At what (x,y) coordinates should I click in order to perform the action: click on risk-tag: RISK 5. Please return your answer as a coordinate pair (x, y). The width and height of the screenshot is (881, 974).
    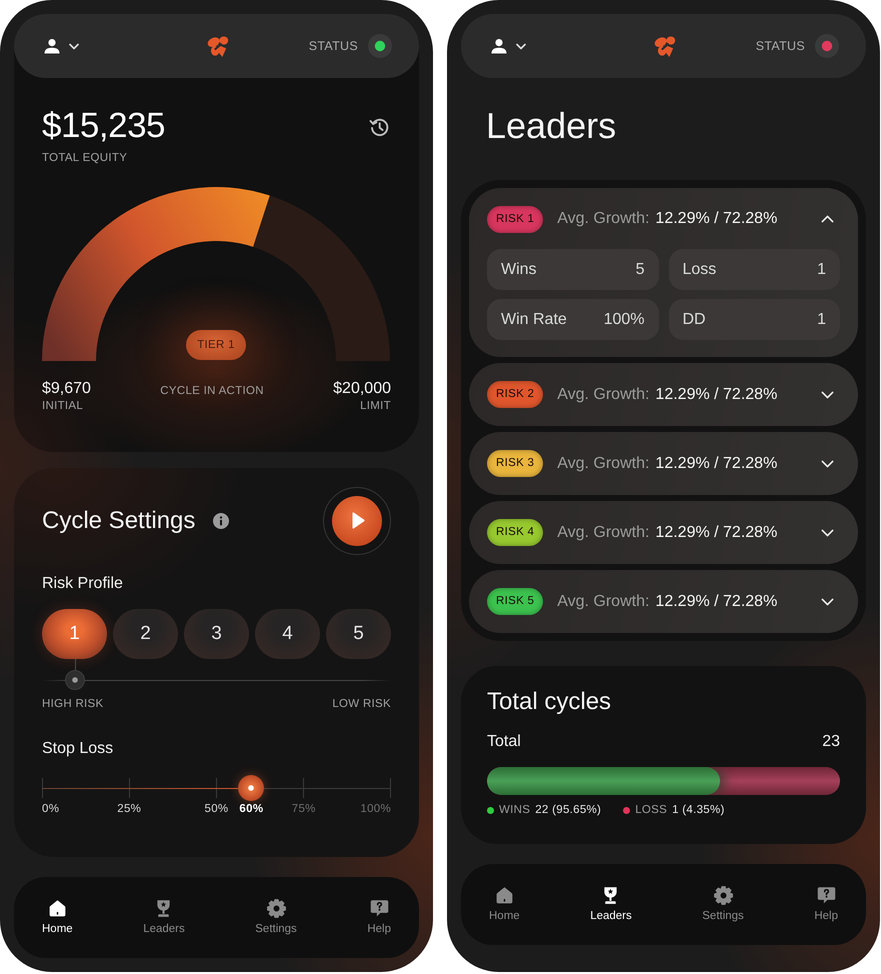
    Looking at the image, I should click on (515, 601).